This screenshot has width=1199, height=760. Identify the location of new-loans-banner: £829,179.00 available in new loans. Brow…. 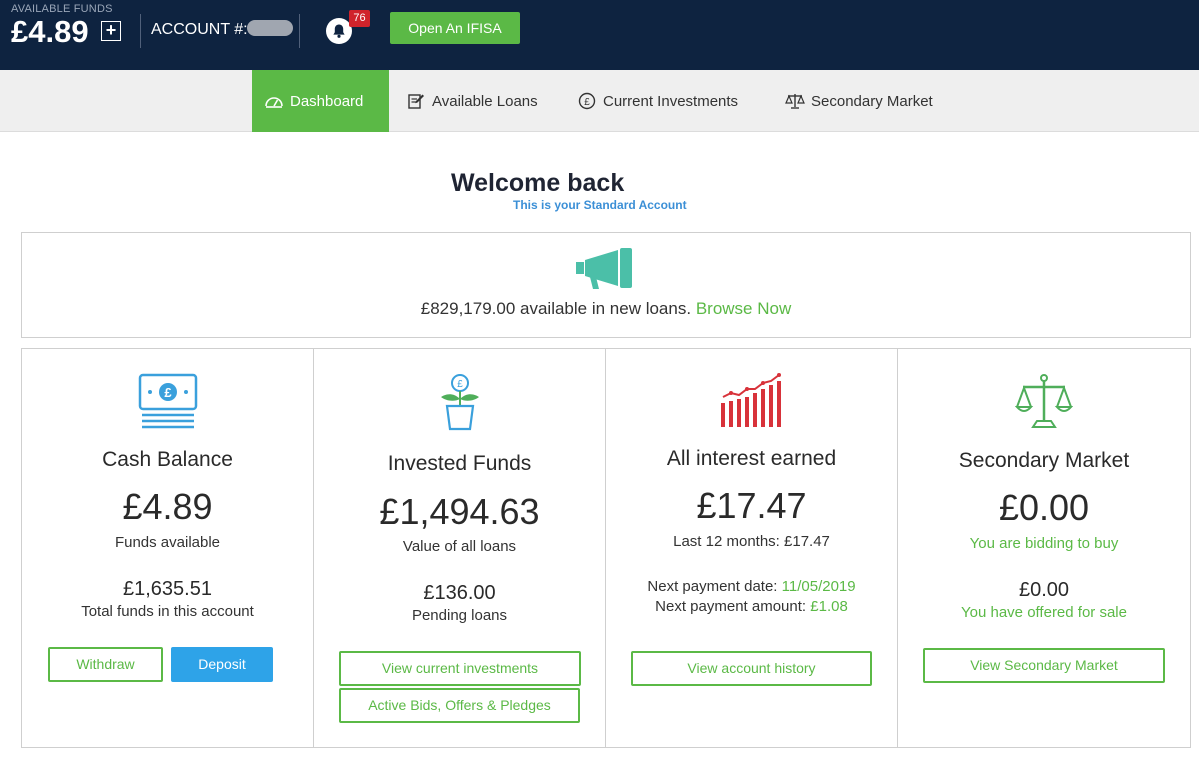
(606, 285).